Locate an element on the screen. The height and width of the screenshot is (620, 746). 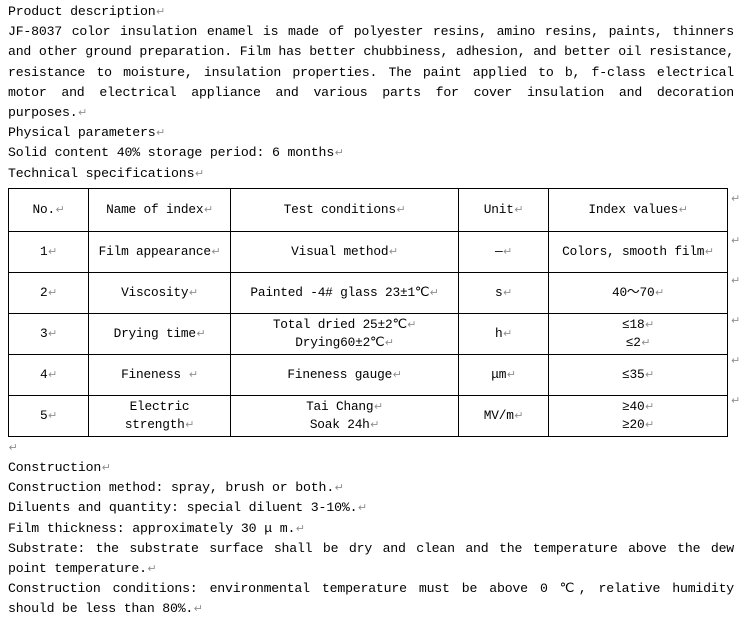
cell-conditions-line: Painted -4# glass 23±1℃↵ is located at coordinates (344, 293).